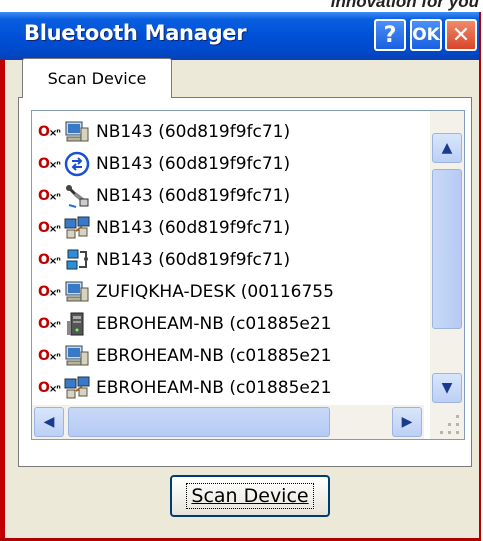 The height and width of the screenshot is (541, 483). What do you see at coordinates (77, 164) in the screenshot?
I see `network-icon` at bounding box center [77, 164].